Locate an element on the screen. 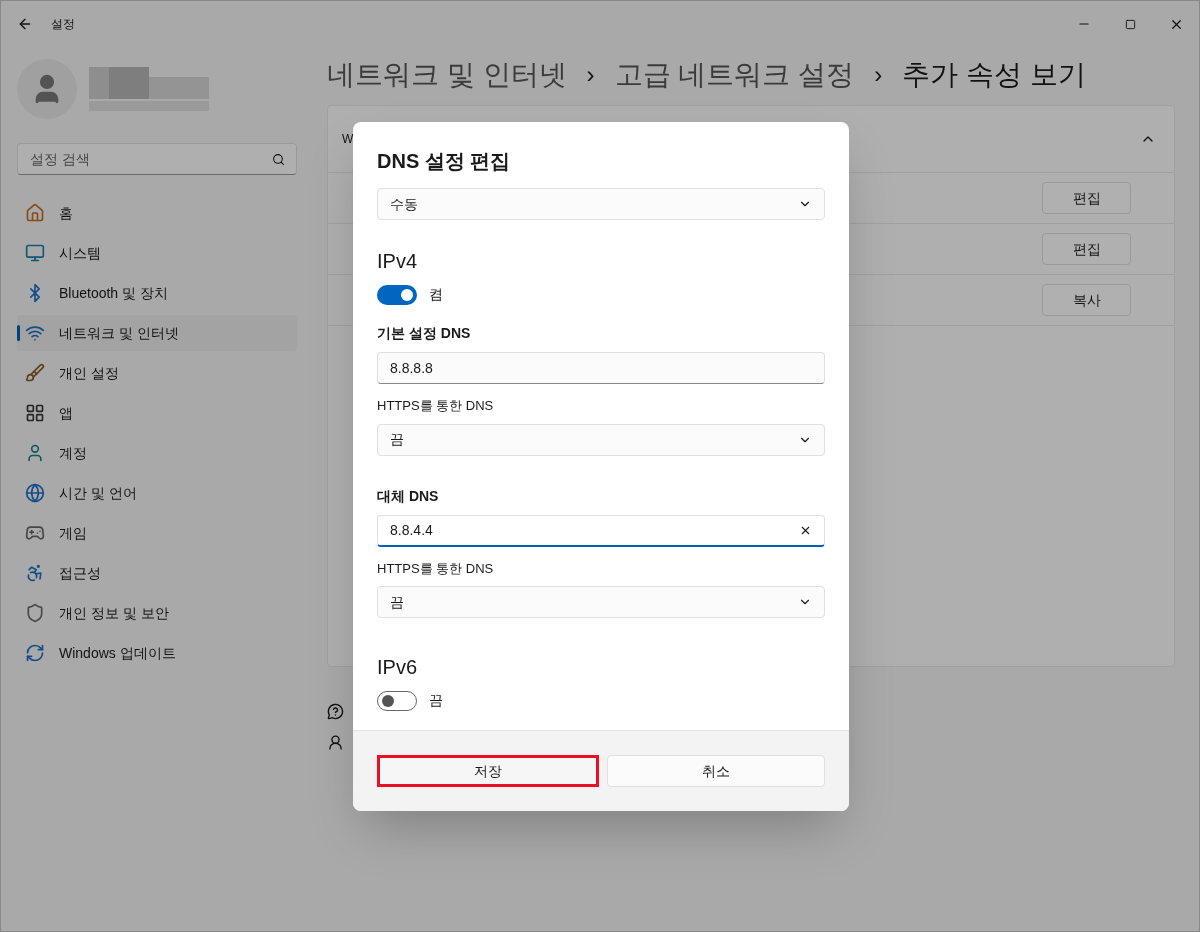 Image resolution: width=1200 pixels, height=932 pixels. card-header: W is located at coordinates (348, 139).